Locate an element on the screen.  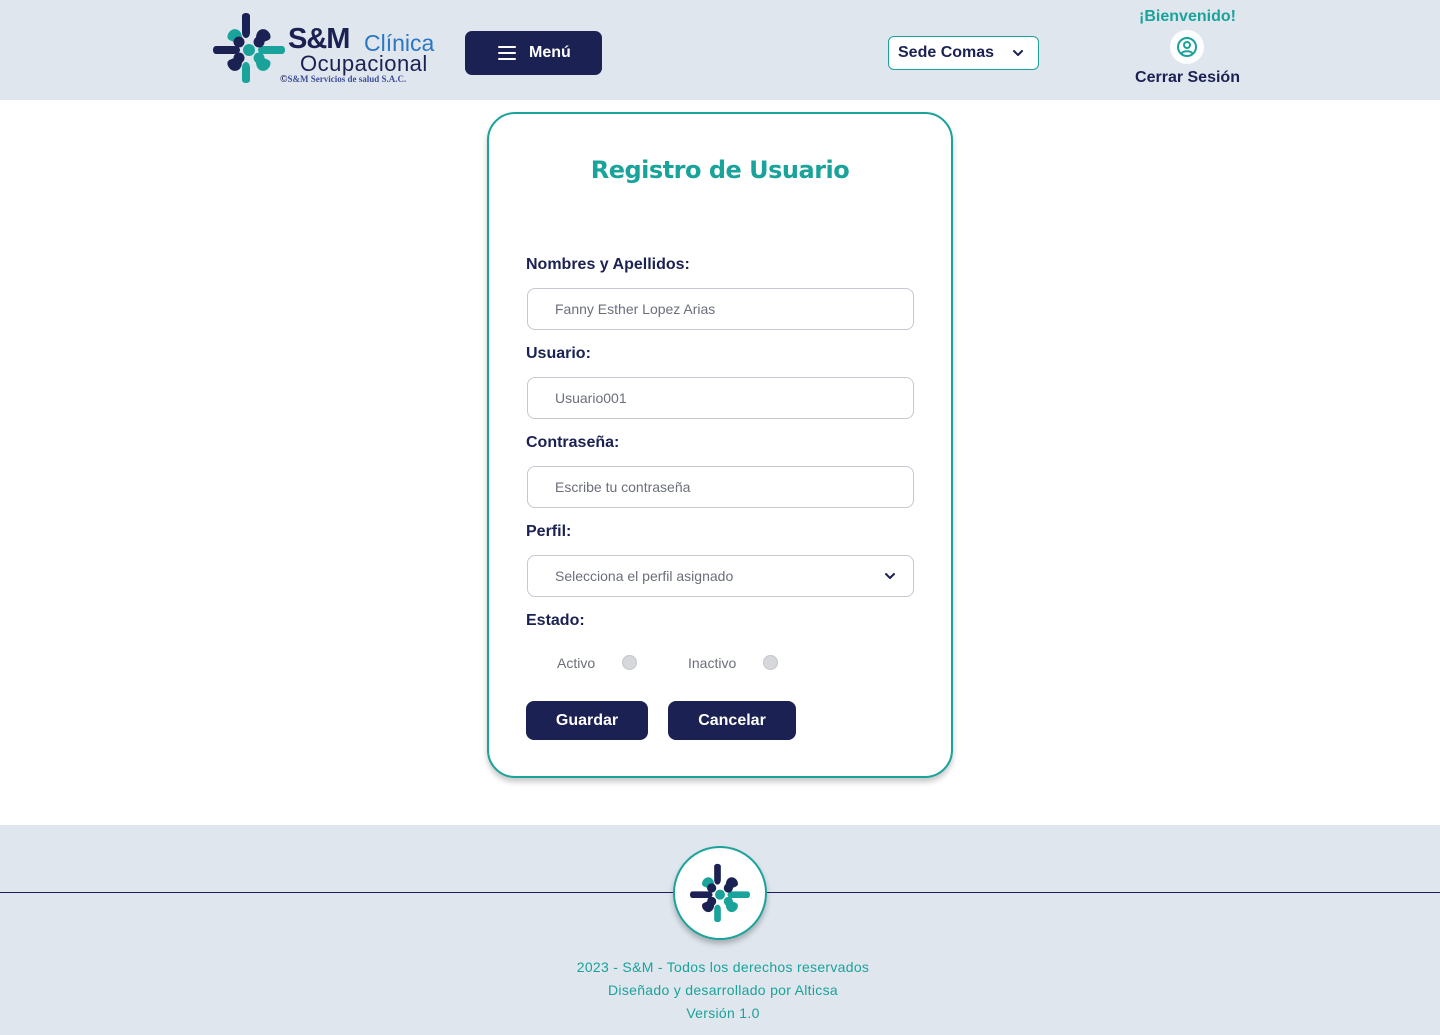
welcome-text: ¡Bienvenido! is located at coordinates (1187, 16).